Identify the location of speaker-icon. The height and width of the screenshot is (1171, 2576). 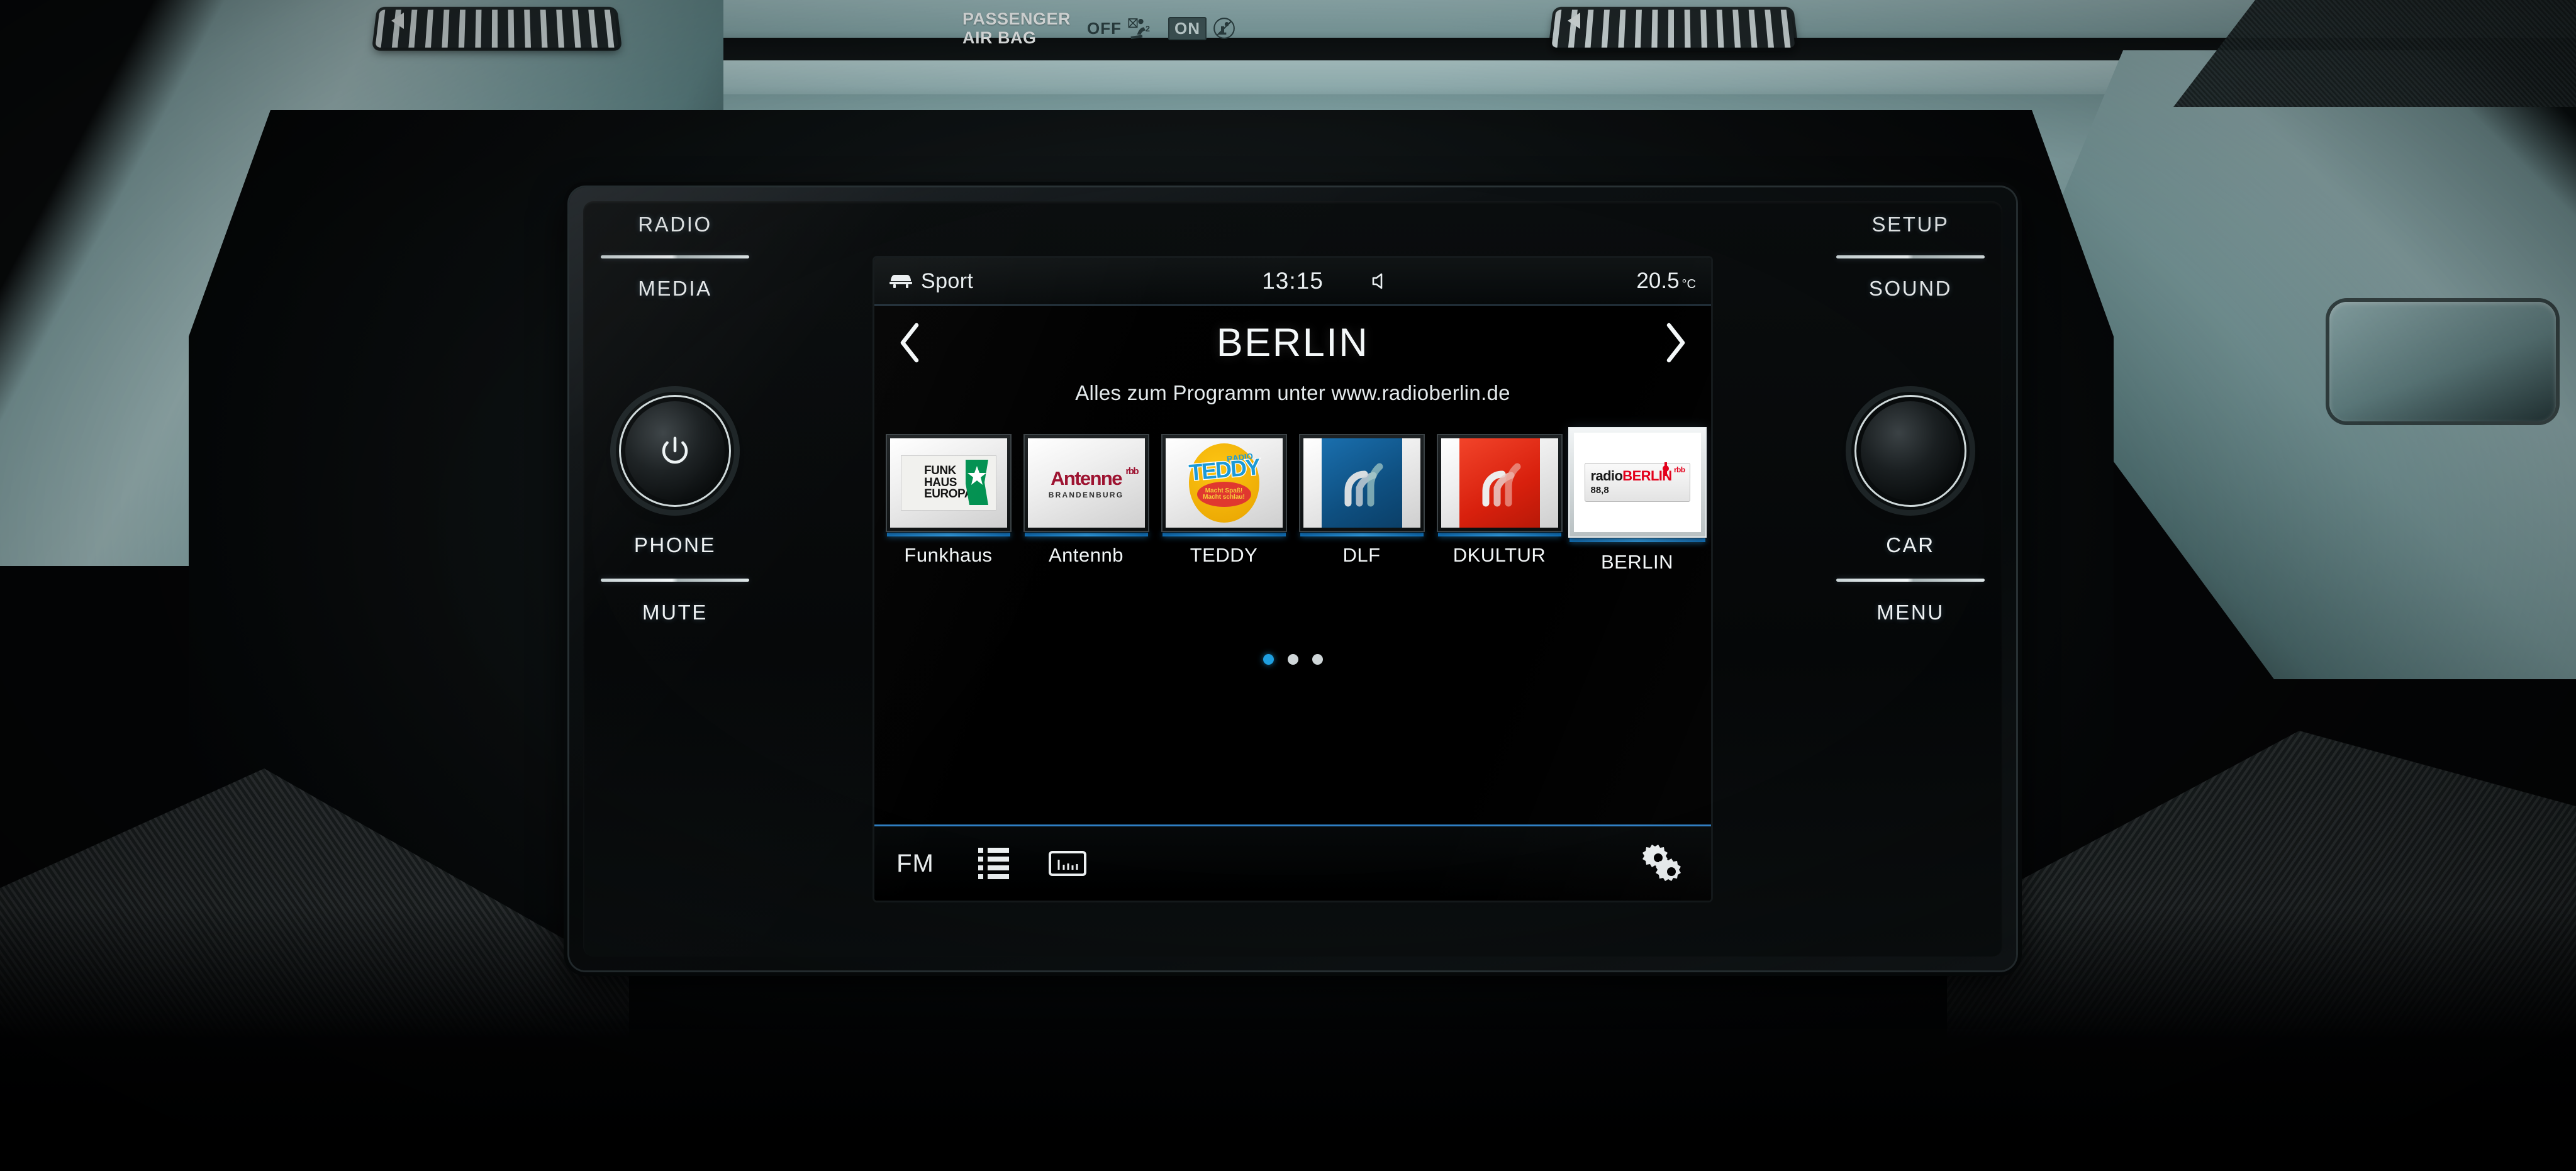
(1377, 281).